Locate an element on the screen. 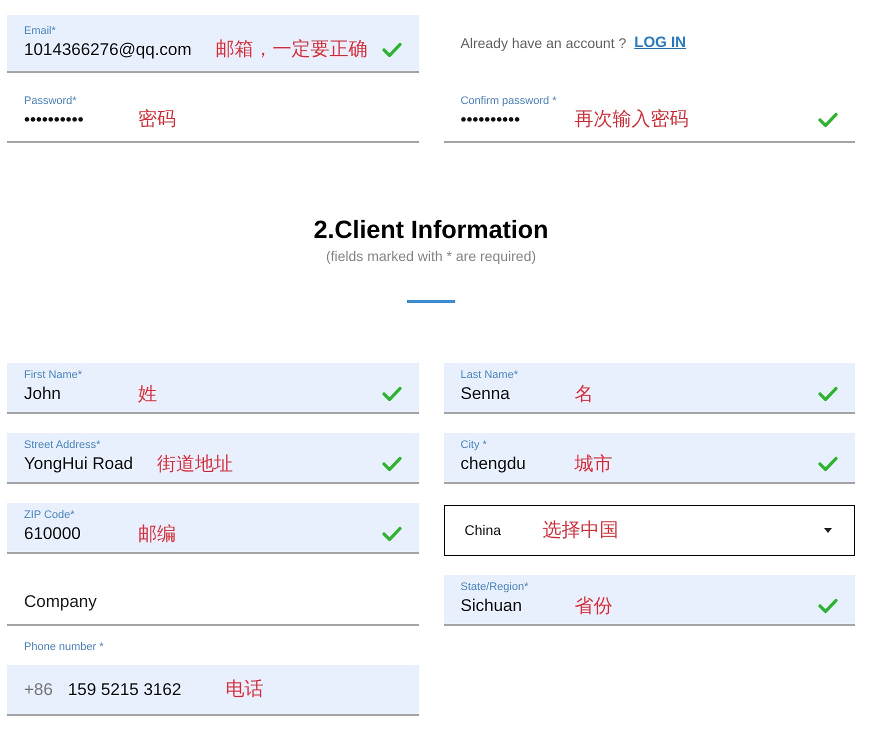  annotation-text: 选择中国 is located at coordinates (580, 530).